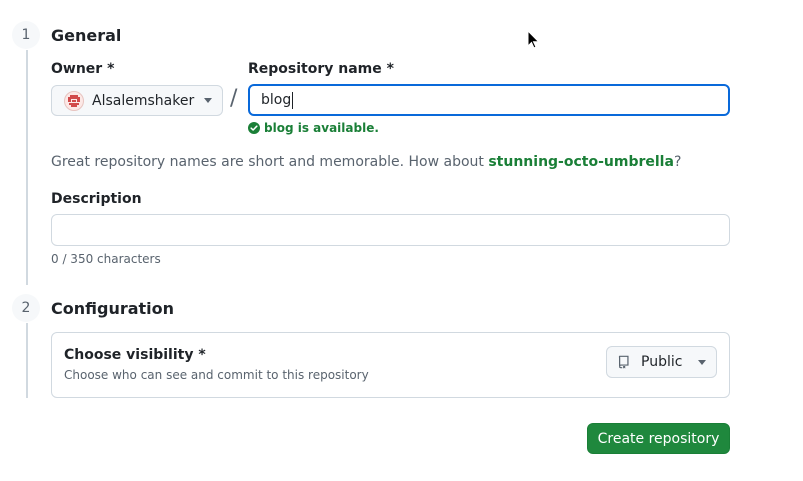 Image resolution: width=803 pixels, height=481 pixels. What do you see at coordinates (27, 167) in the screenshot?
I see `timeline-line-general` at bounding box center [27, 167].